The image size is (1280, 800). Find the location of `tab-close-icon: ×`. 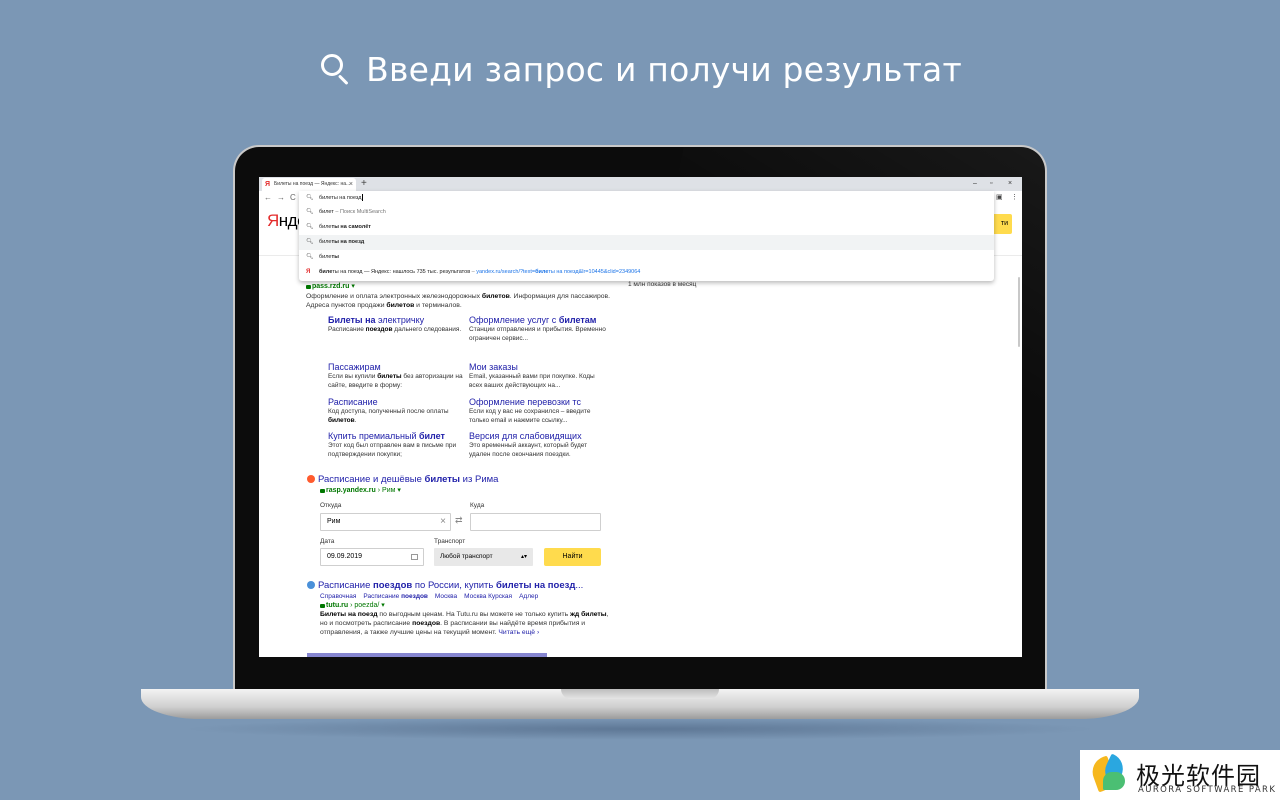

tab-close-icon: × is located at coordinates (351, 184).